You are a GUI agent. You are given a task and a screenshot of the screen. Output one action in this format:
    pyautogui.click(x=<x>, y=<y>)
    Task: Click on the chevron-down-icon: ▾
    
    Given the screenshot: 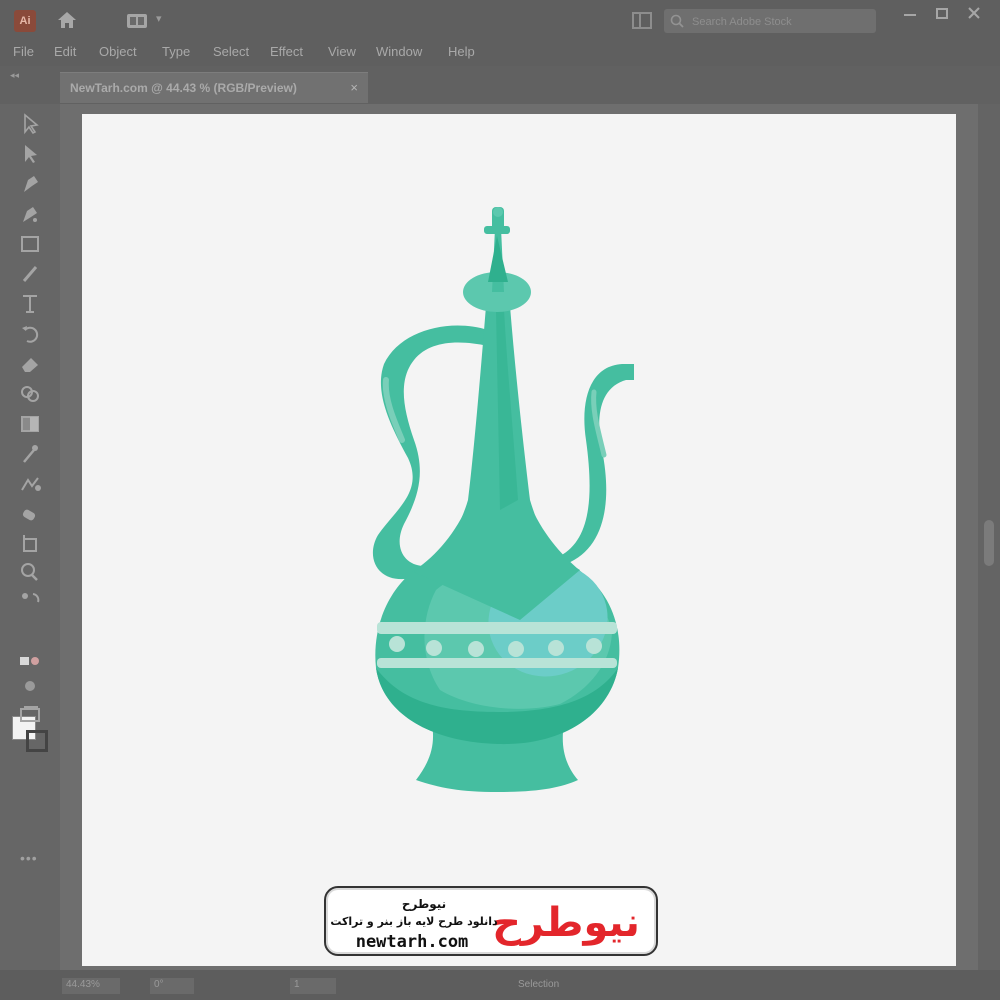 What is the action you would take?
    pyautogui.click(x=159, y=18)
    